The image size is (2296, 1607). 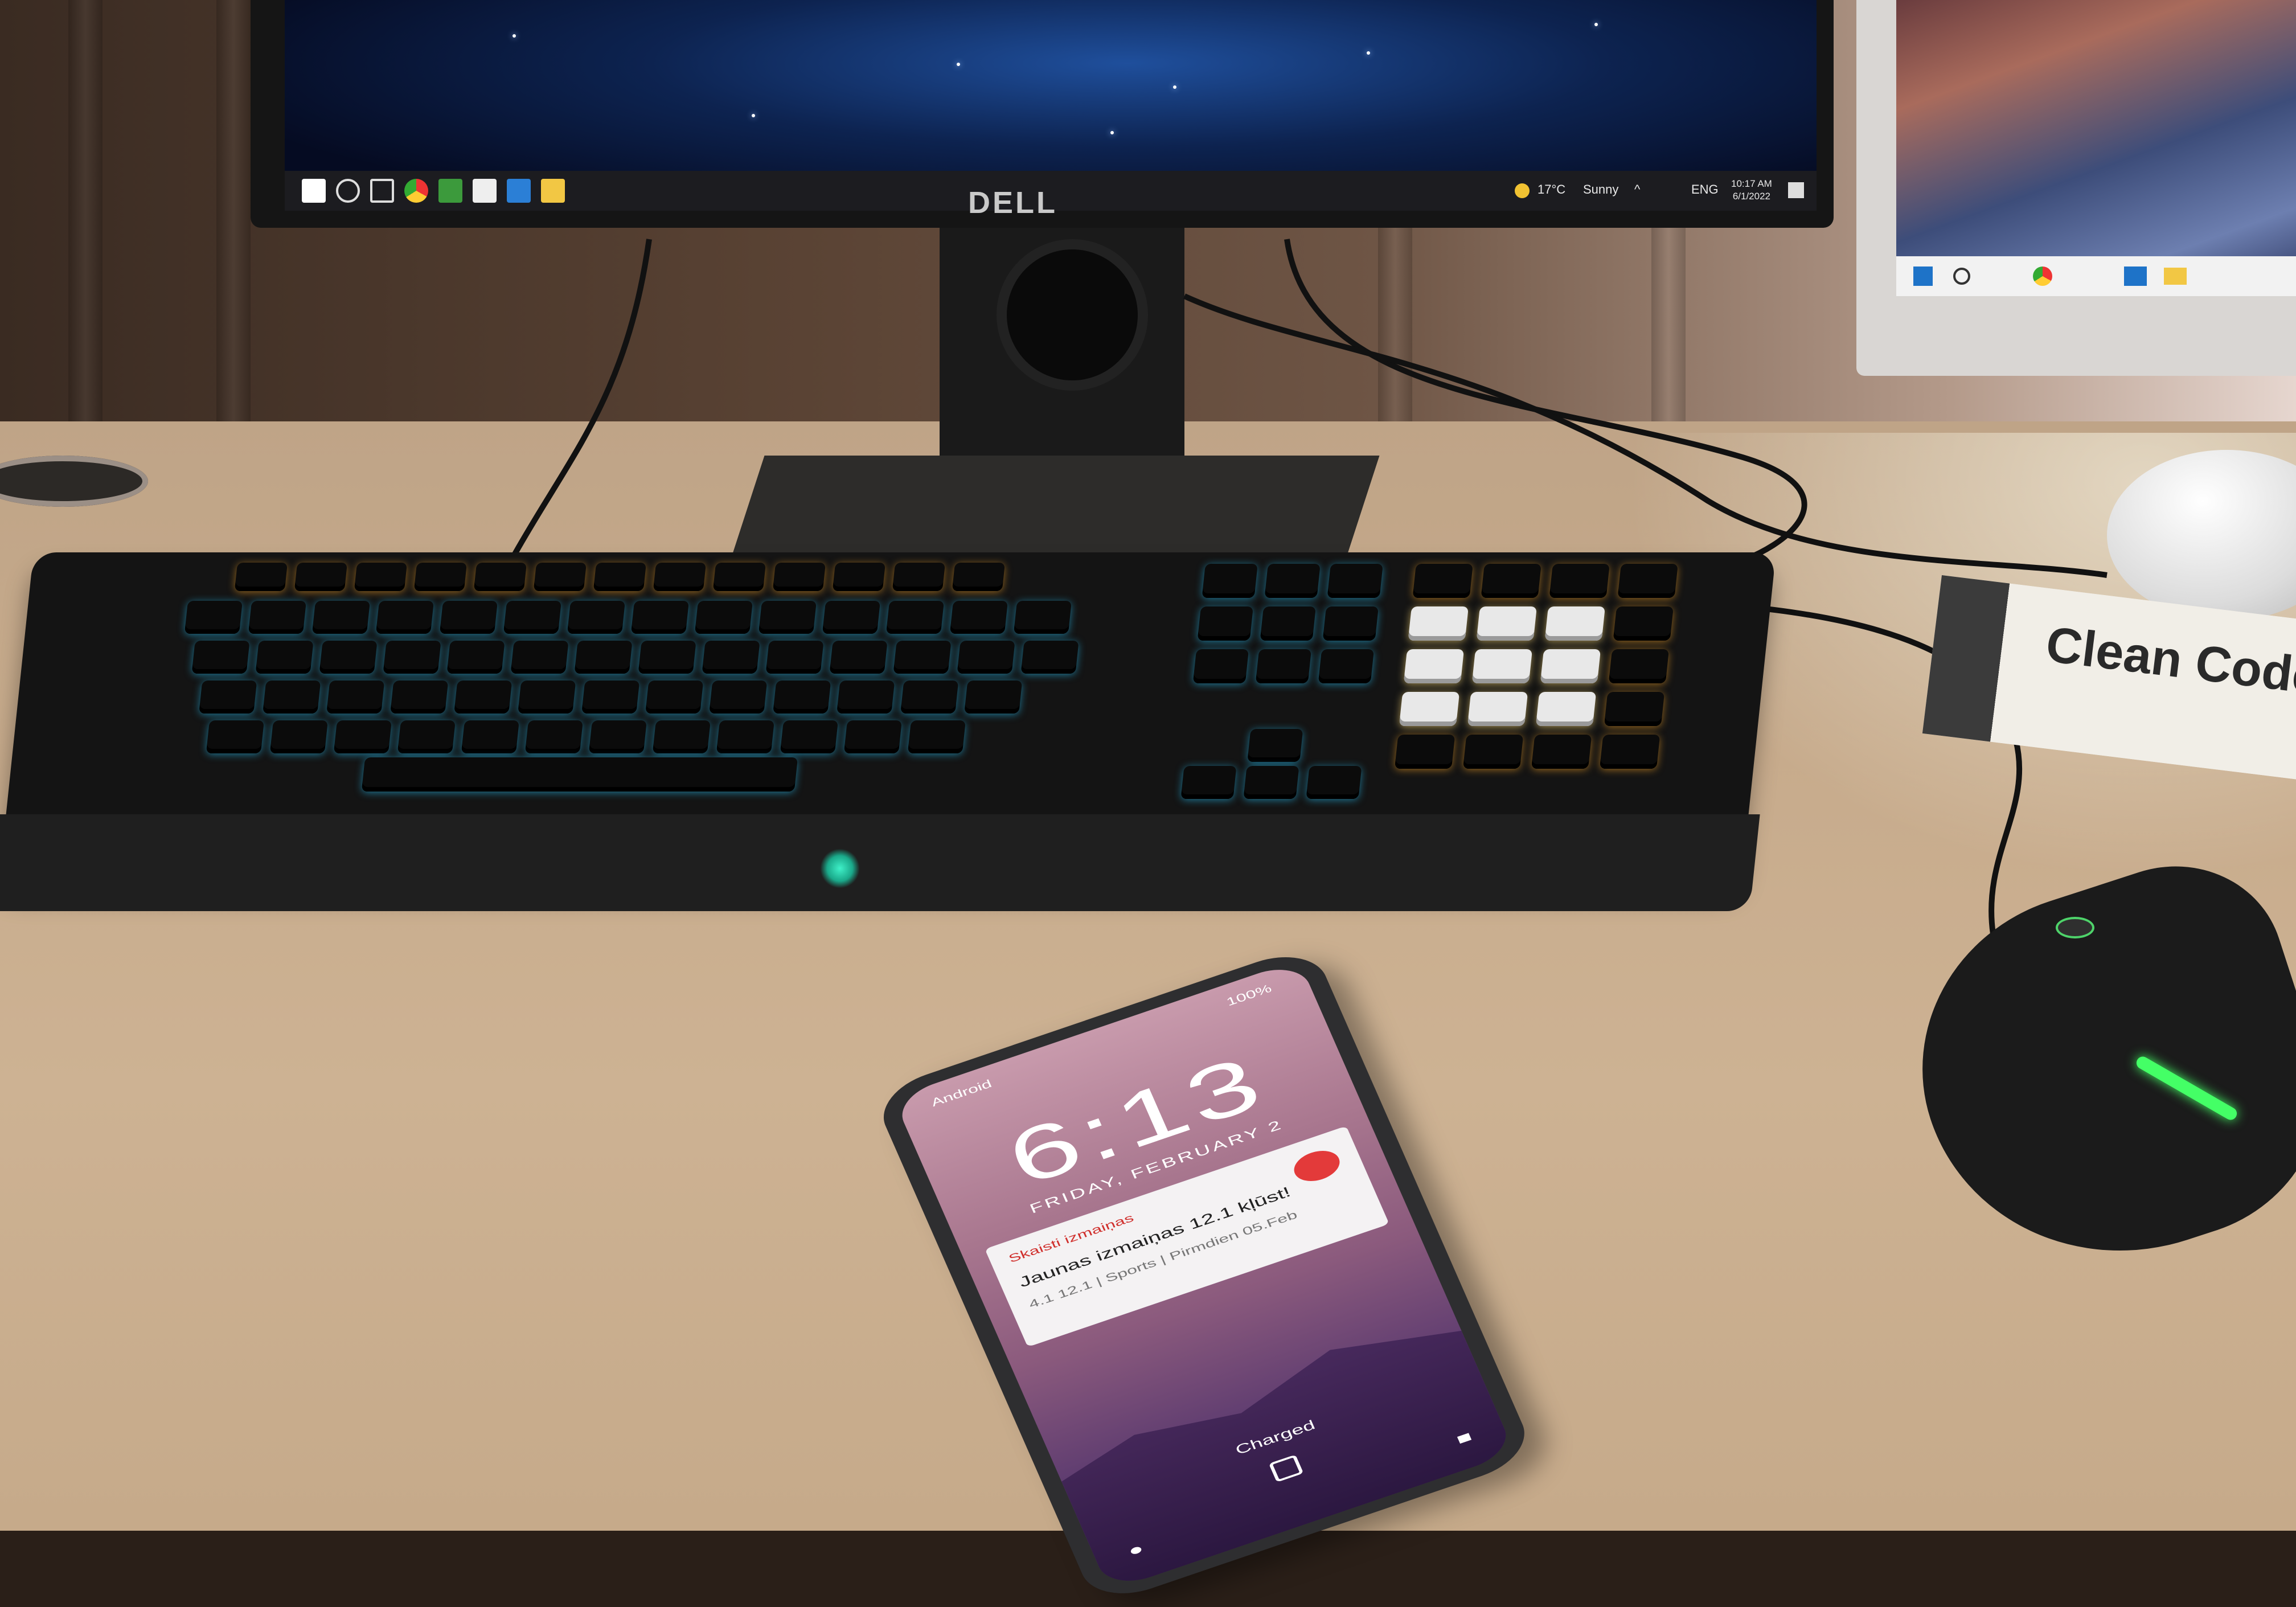 I want to click on space-bar, so click(x=579, y=774).